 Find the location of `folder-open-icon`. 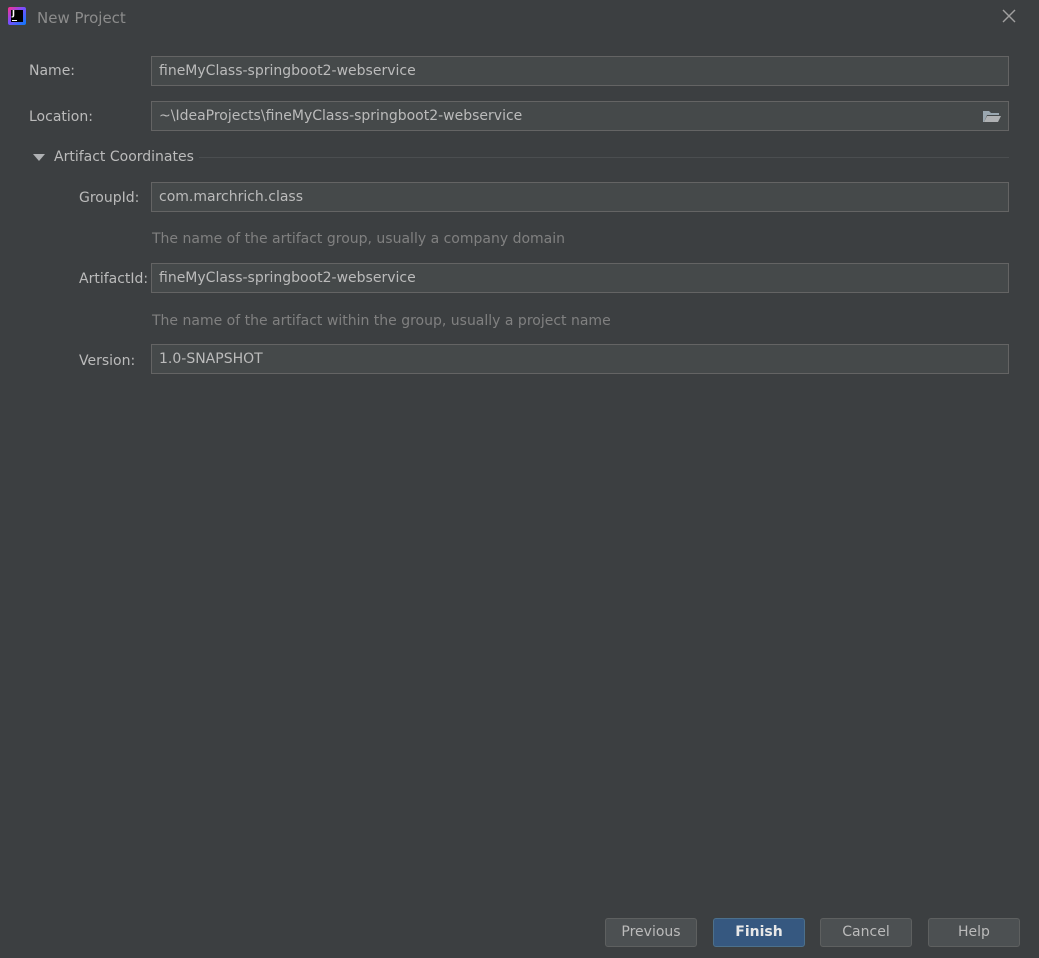

folder-open-icon is located at coordinates (992, 116).